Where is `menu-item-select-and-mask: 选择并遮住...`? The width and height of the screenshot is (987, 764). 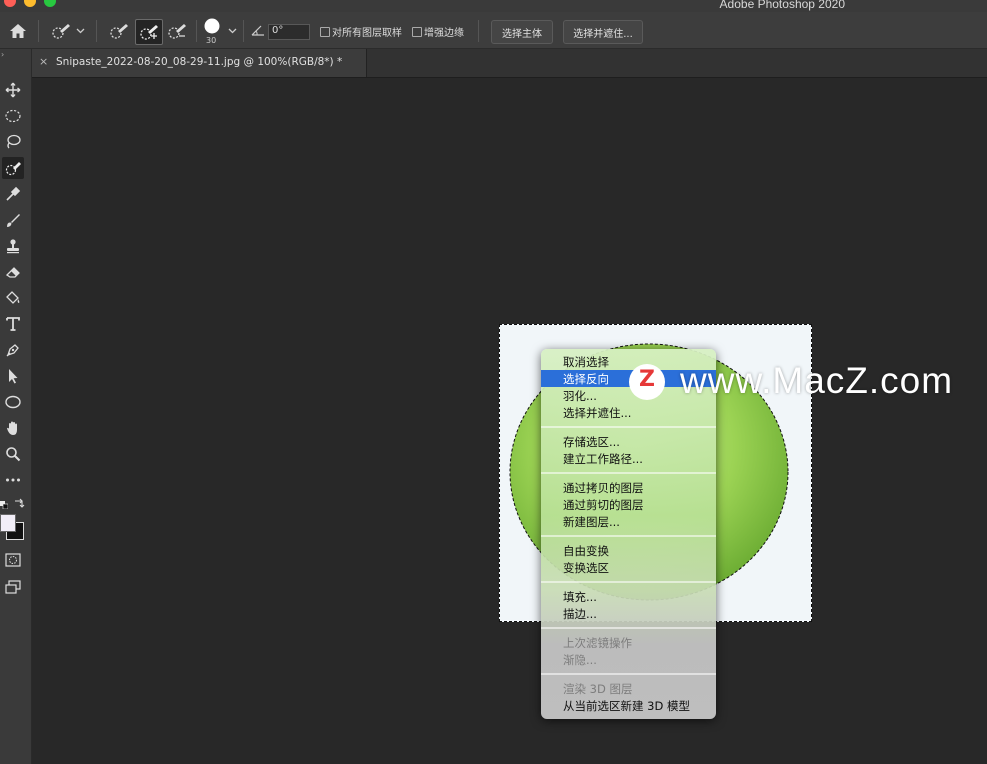 menu-item-select-and-mask: 选择并遮住... is located at coordinates (628, 412).